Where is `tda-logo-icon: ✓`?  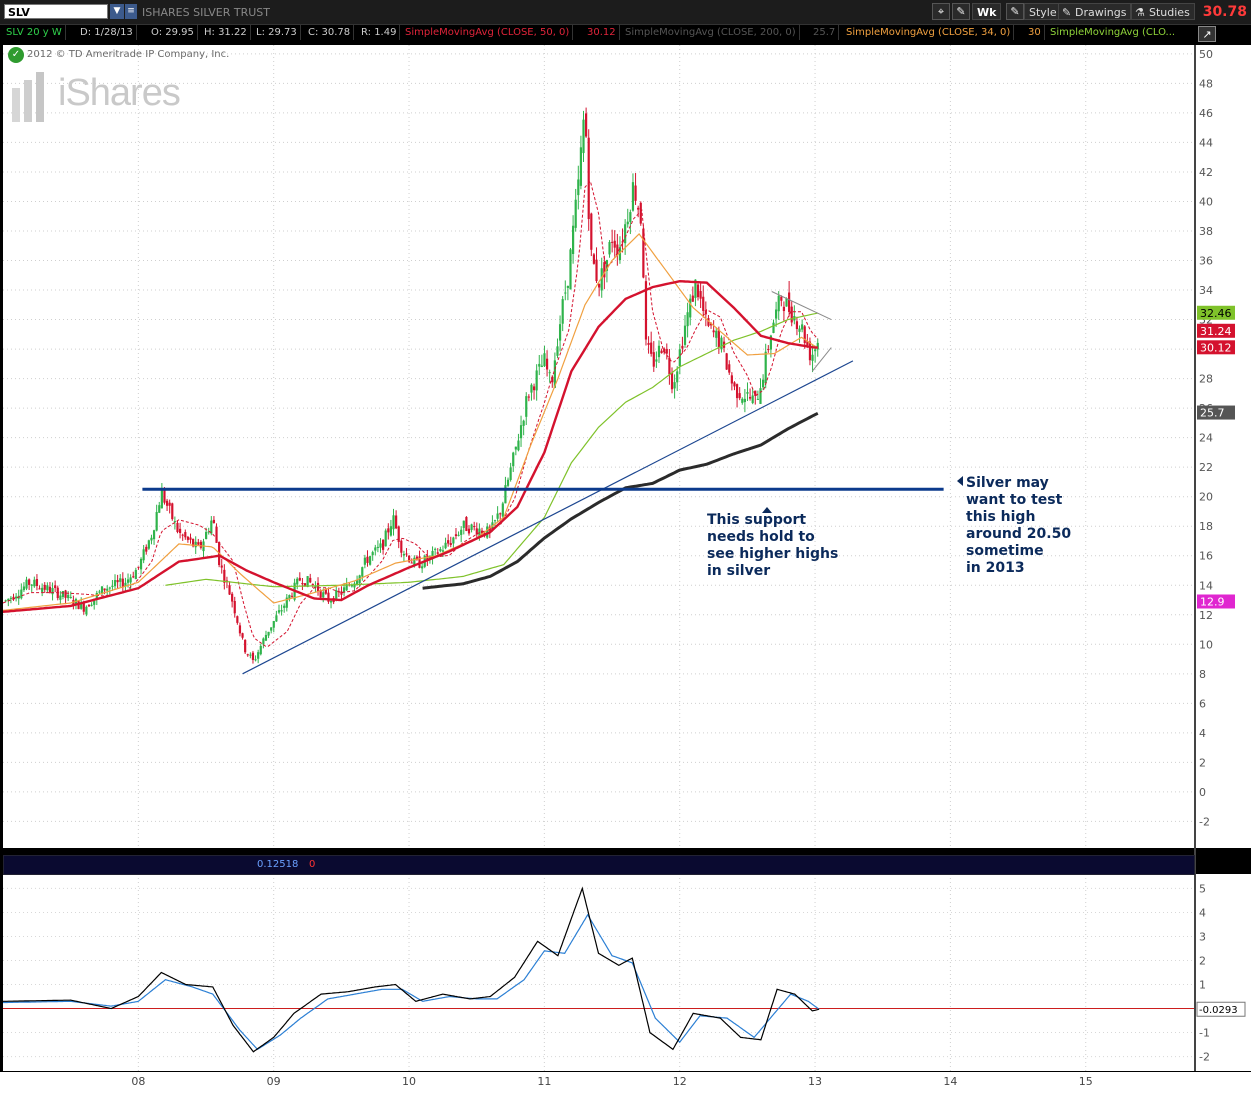 tda-logo-icon: ✓ is located at coordinates (16, 55).